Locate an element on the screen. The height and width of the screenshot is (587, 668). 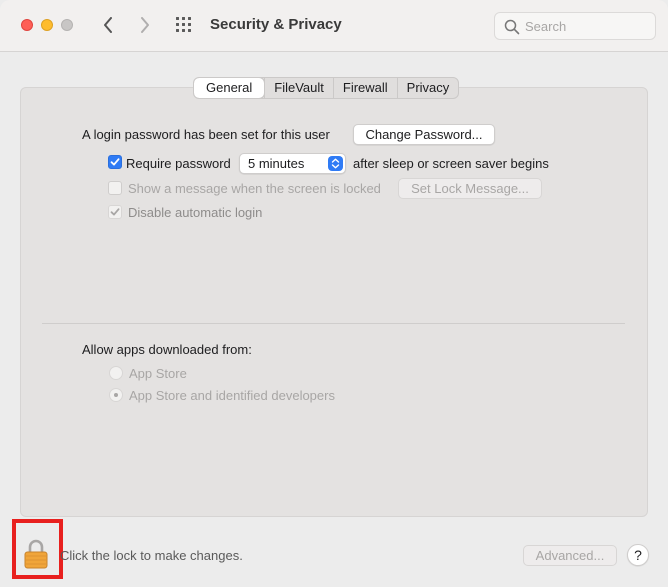
tab-bar: General FileVault Firewall Privacy is located at coordinates (326, 88).